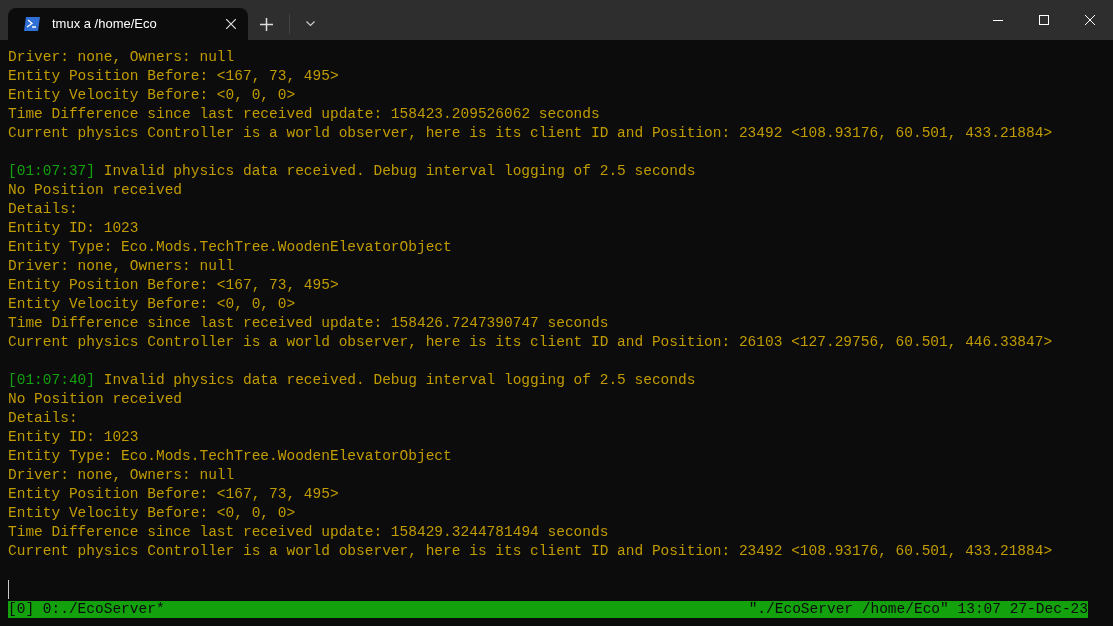 The height and width of the screenshot is (626, 1113). What do you see at coordinates (8, 589) in the screenshot?
I see `text-cursor` at bounding box center [8, 589].